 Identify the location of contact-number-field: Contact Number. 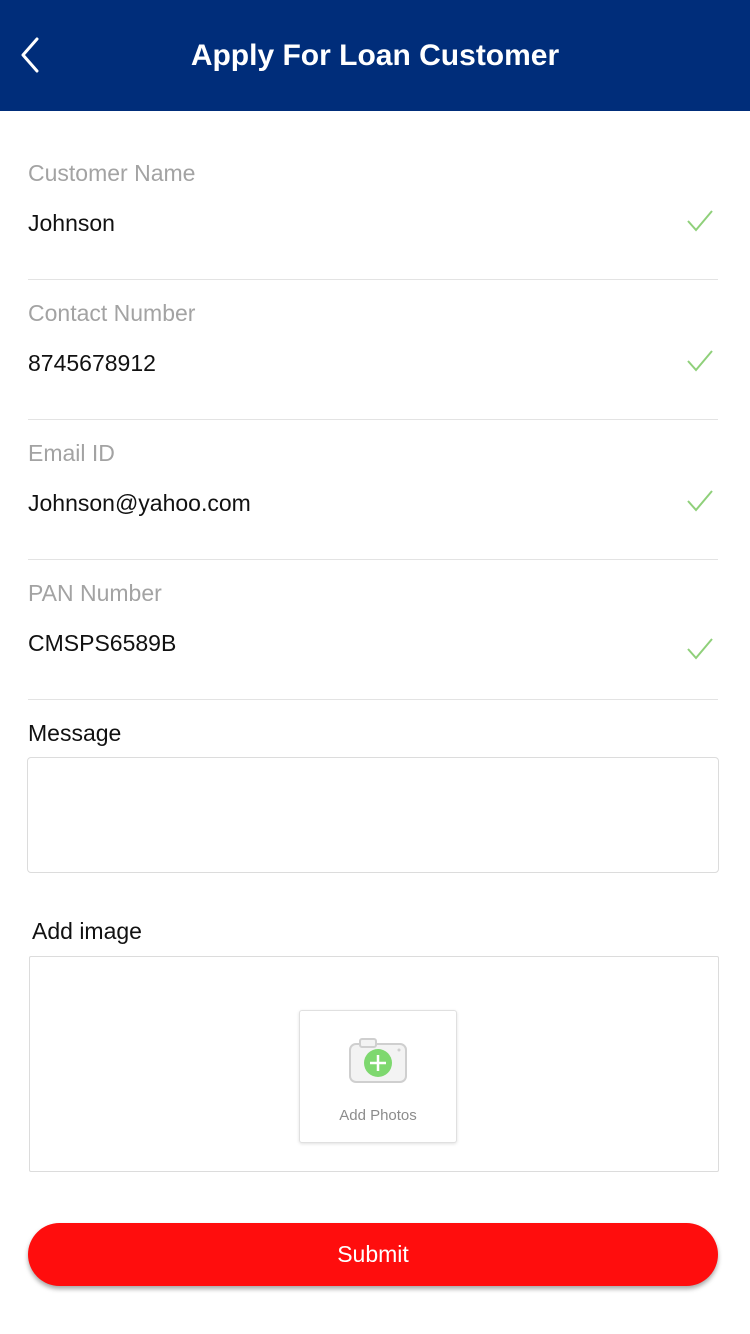
(373, 360).